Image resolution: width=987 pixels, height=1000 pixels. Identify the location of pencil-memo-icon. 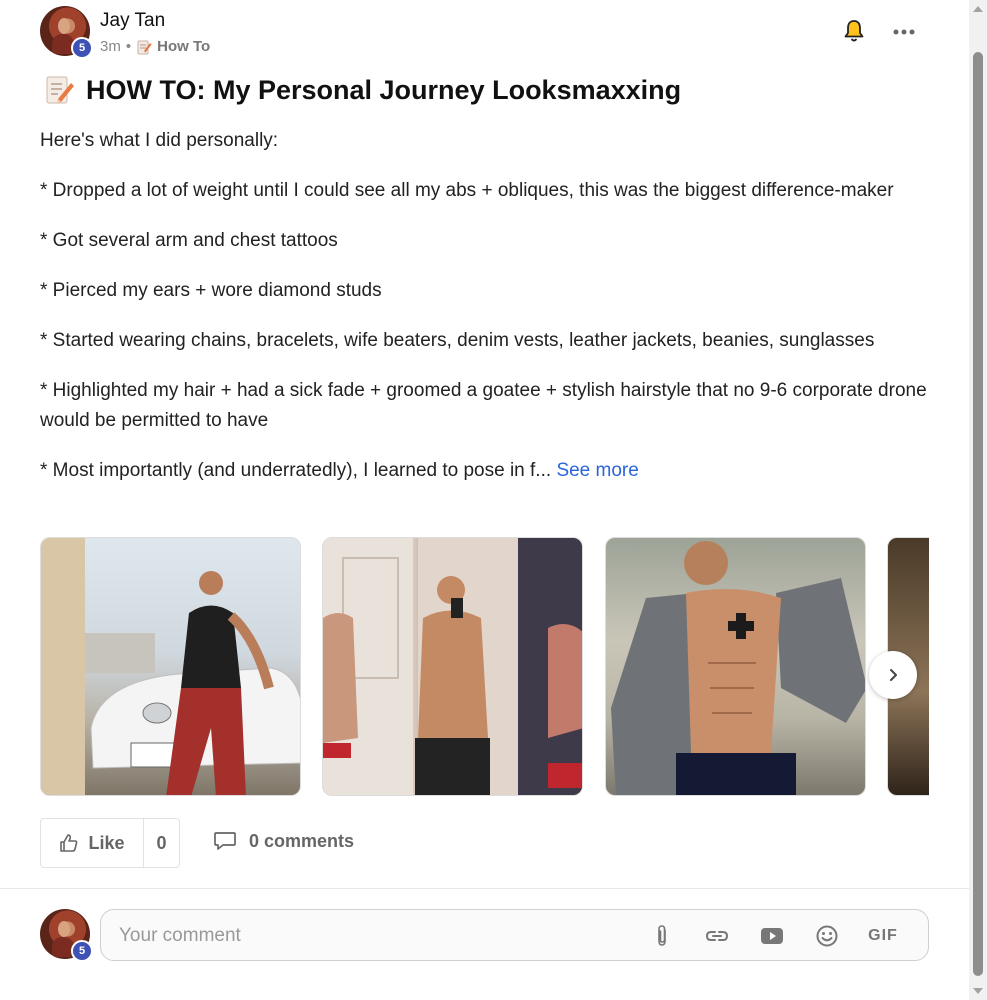
(144, 47).